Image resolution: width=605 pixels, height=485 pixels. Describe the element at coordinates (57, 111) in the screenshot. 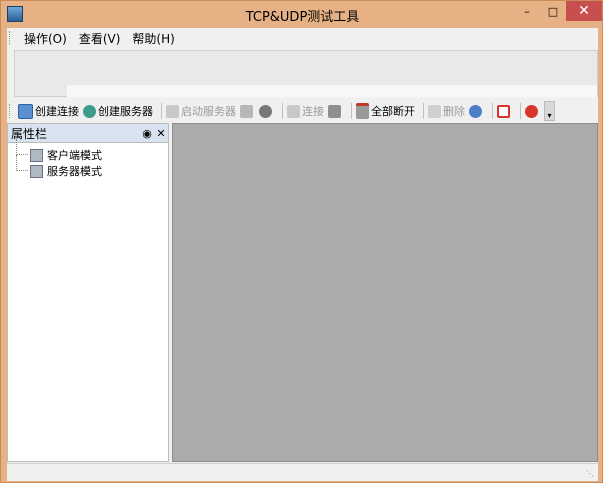

I see `create-connection-label: 创建连接` at that location.